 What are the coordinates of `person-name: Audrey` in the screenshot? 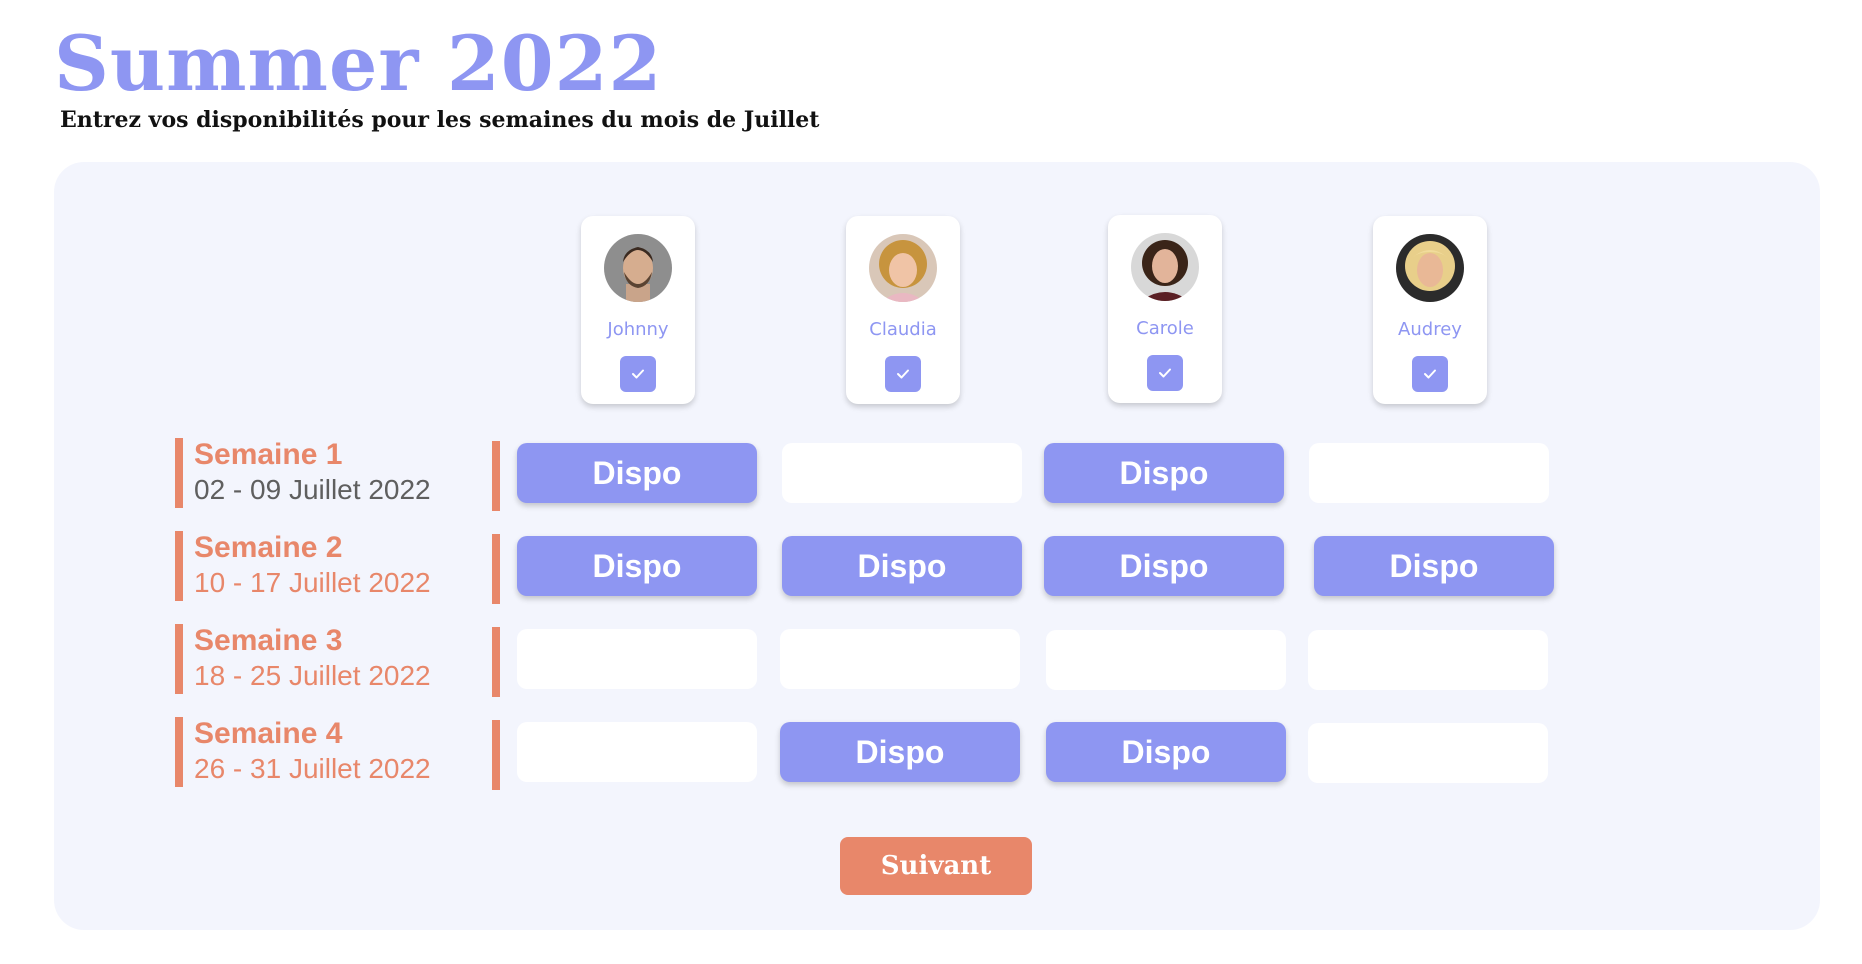 It's located at (1430, 329).